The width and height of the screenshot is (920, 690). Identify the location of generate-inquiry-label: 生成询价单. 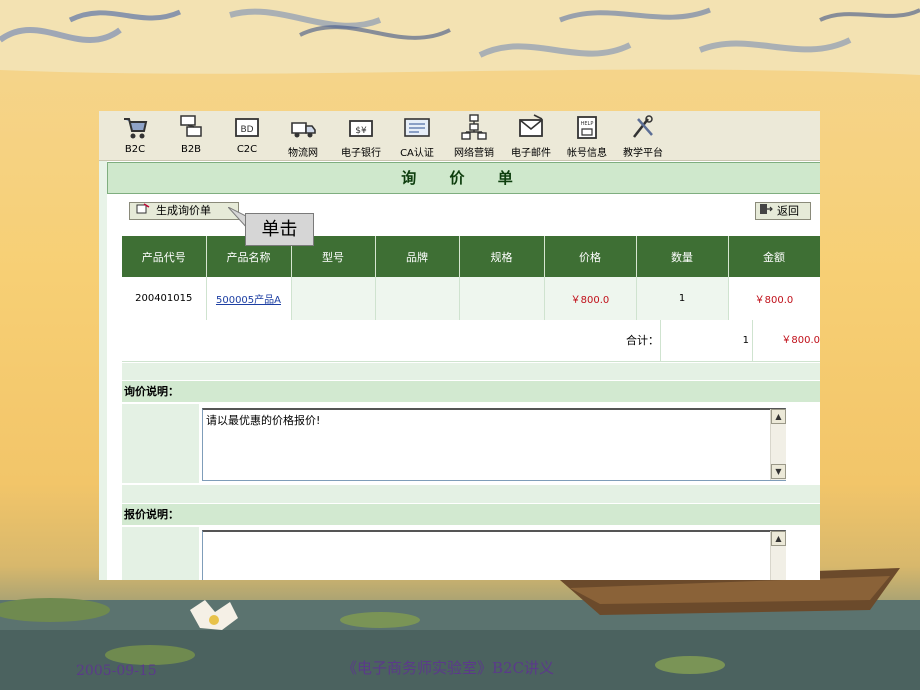
(183, 210).